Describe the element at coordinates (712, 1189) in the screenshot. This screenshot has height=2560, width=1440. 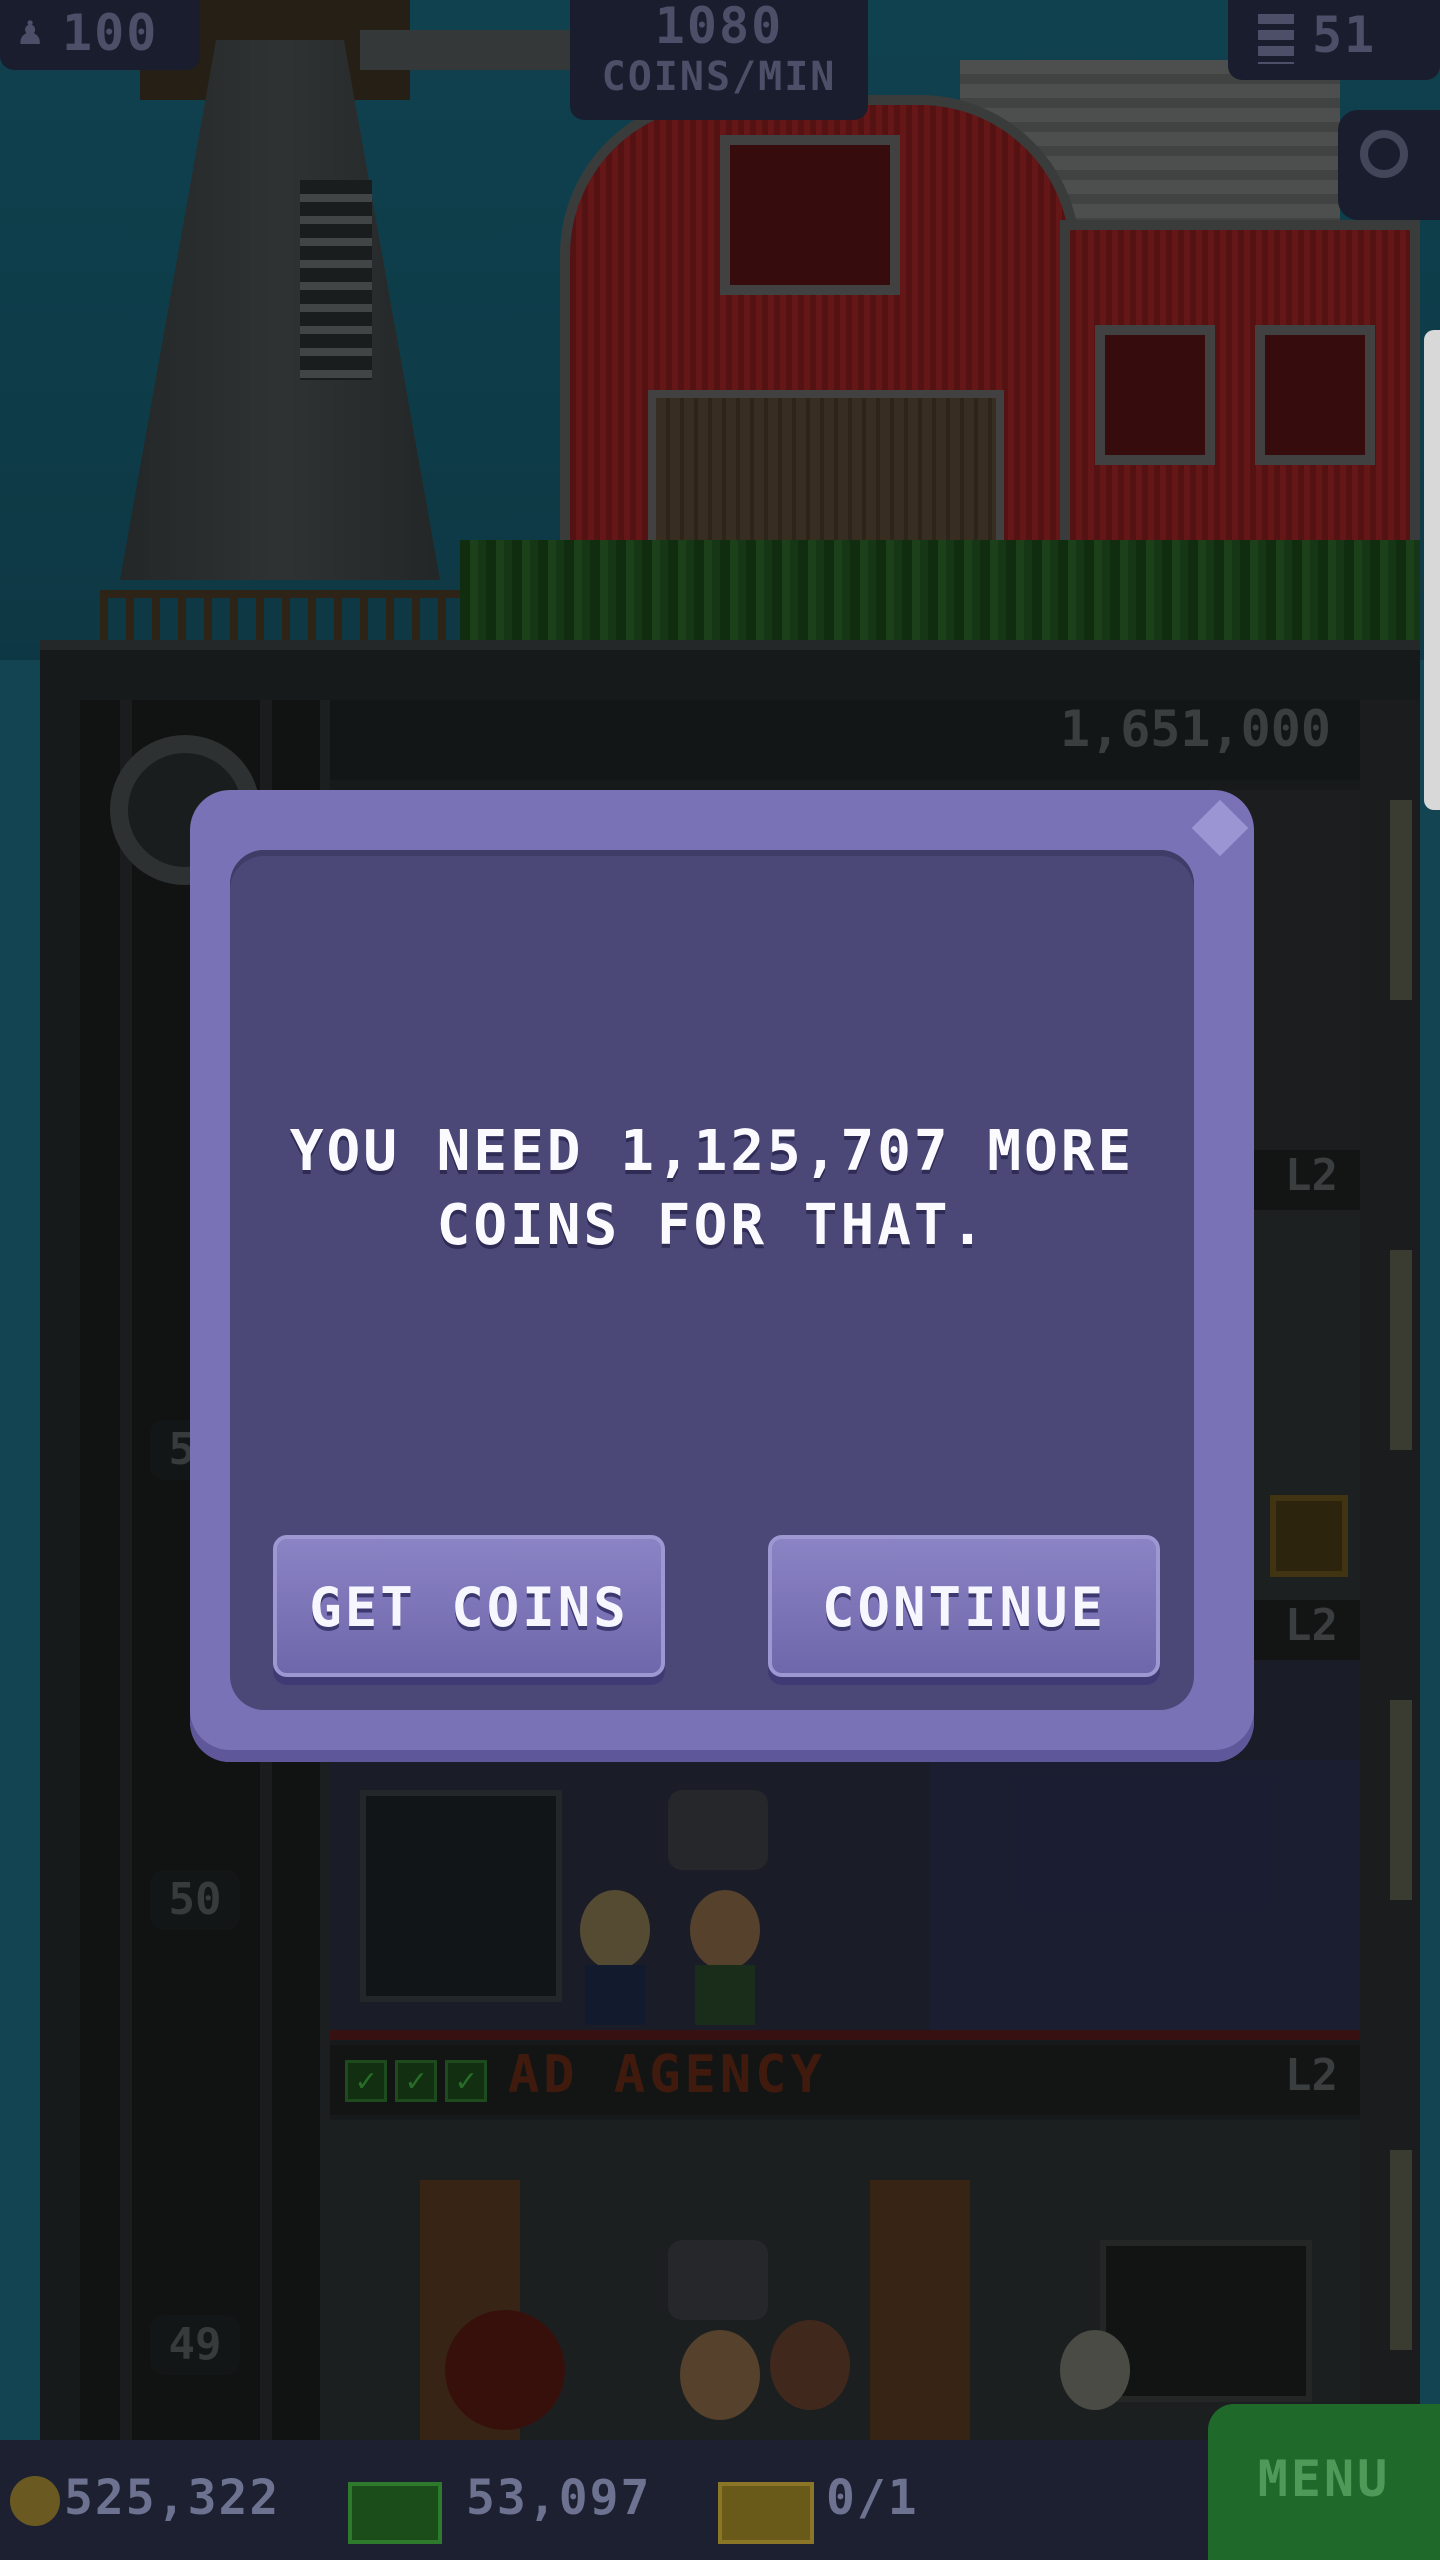
I see `dialog-message: YOU NEED 1,125,707 MORE COINS FOR THAT.` at that location.